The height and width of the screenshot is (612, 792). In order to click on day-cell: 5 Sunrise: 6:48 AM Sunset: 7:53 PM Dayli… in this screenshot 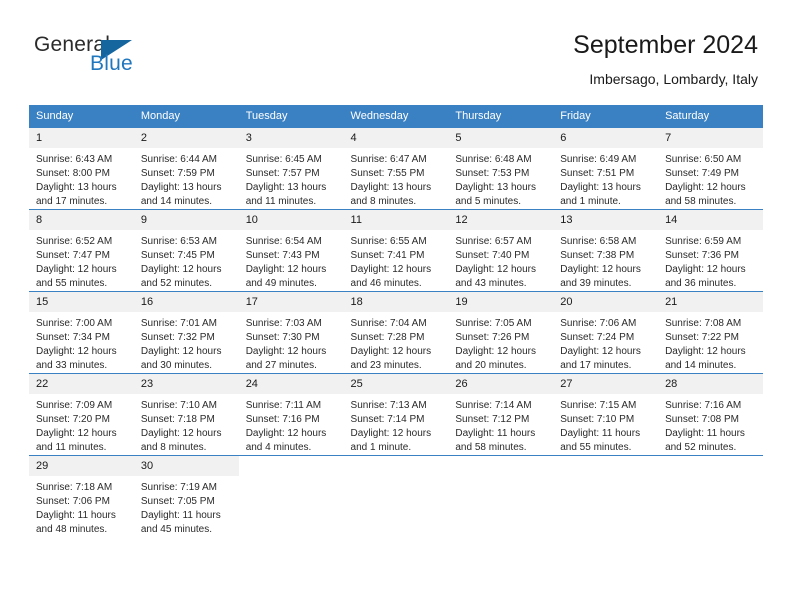, I will do `click(501, 168)`.